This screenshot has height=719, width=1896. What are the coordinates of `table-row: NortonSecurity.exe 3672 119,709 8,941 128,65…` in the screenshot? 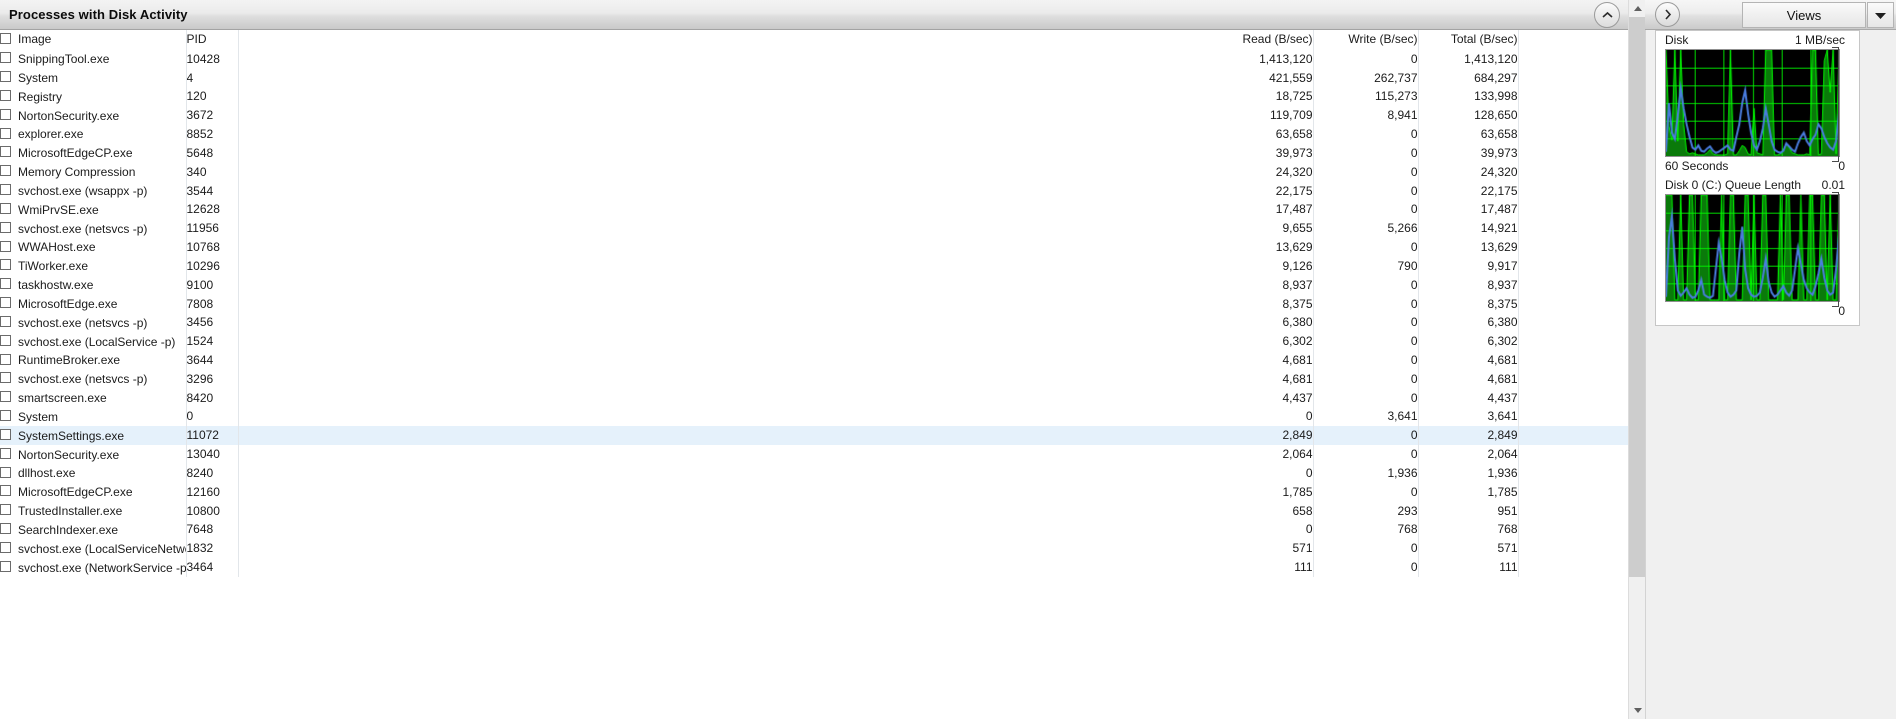 It's located at (814, 115).